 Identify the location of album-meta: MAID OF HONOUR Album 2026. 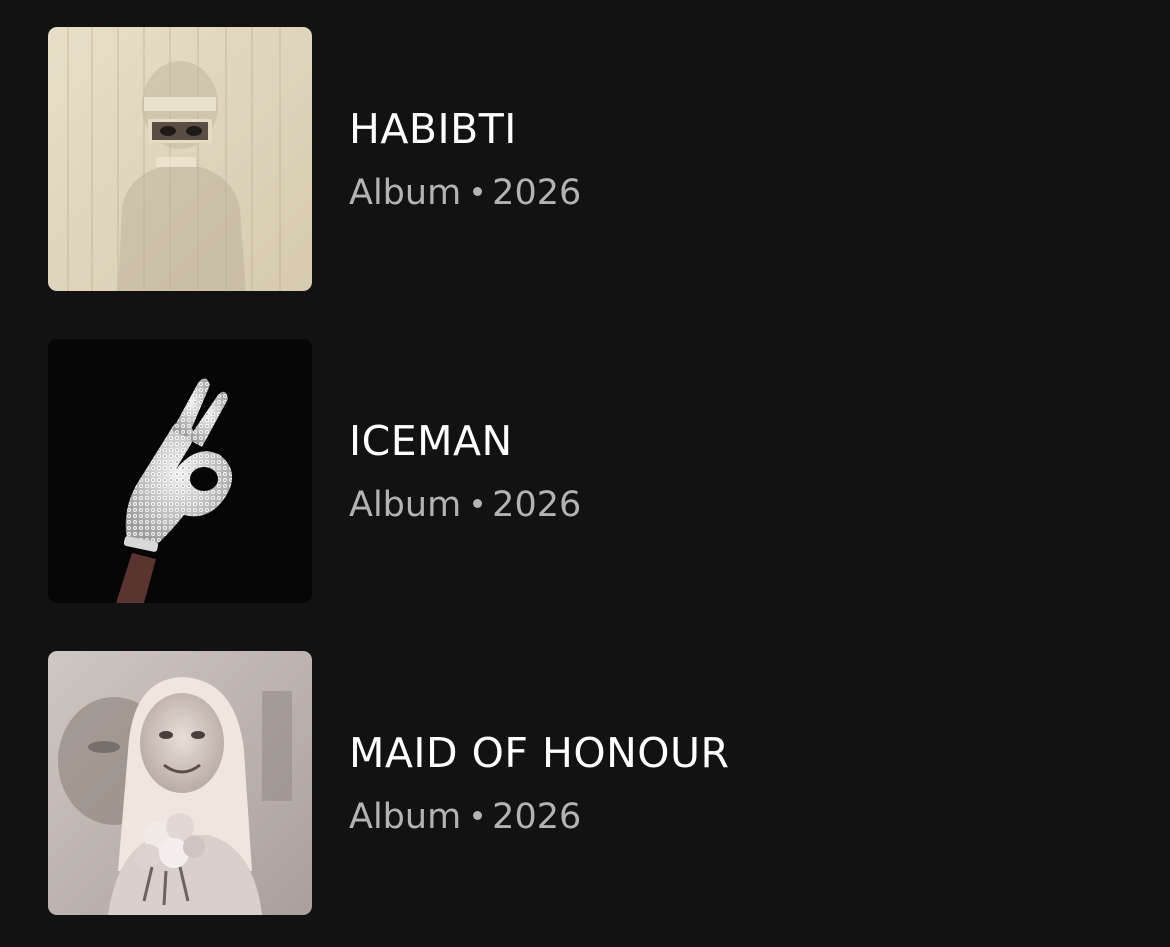
(539, 782).